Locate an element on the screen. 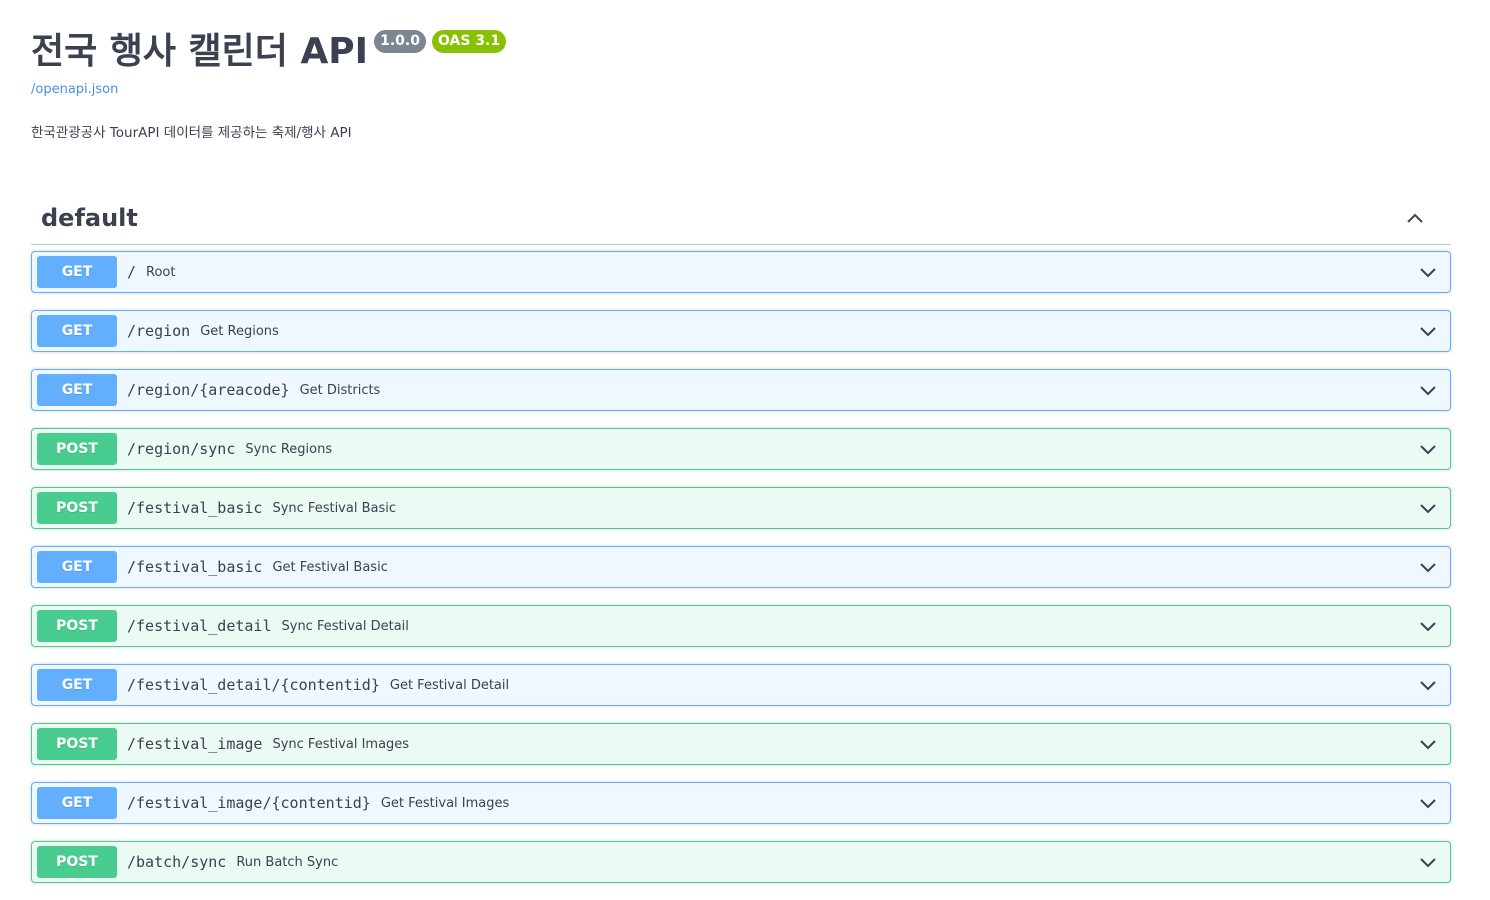  tag-name: default is located at coordinates (89, 218).